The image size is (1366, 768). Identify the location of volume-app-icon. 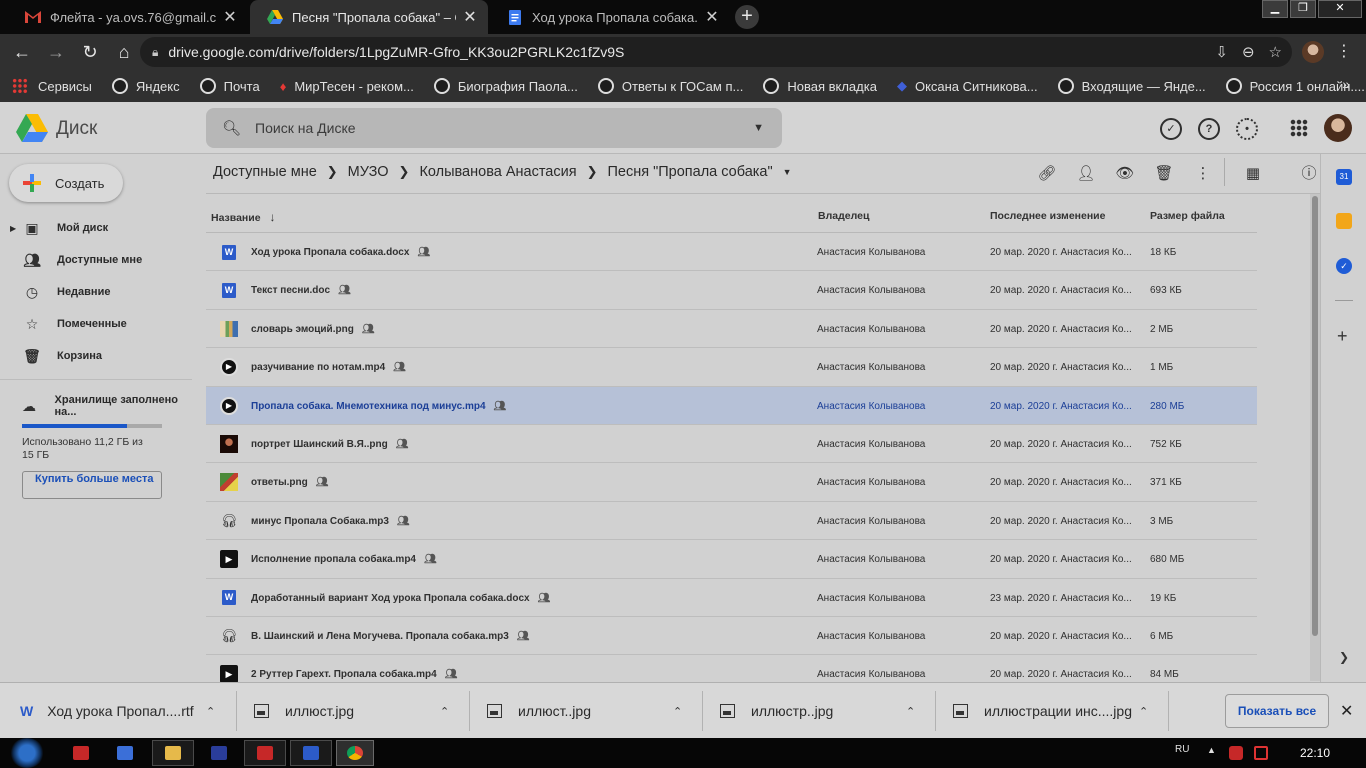
(125, 753).